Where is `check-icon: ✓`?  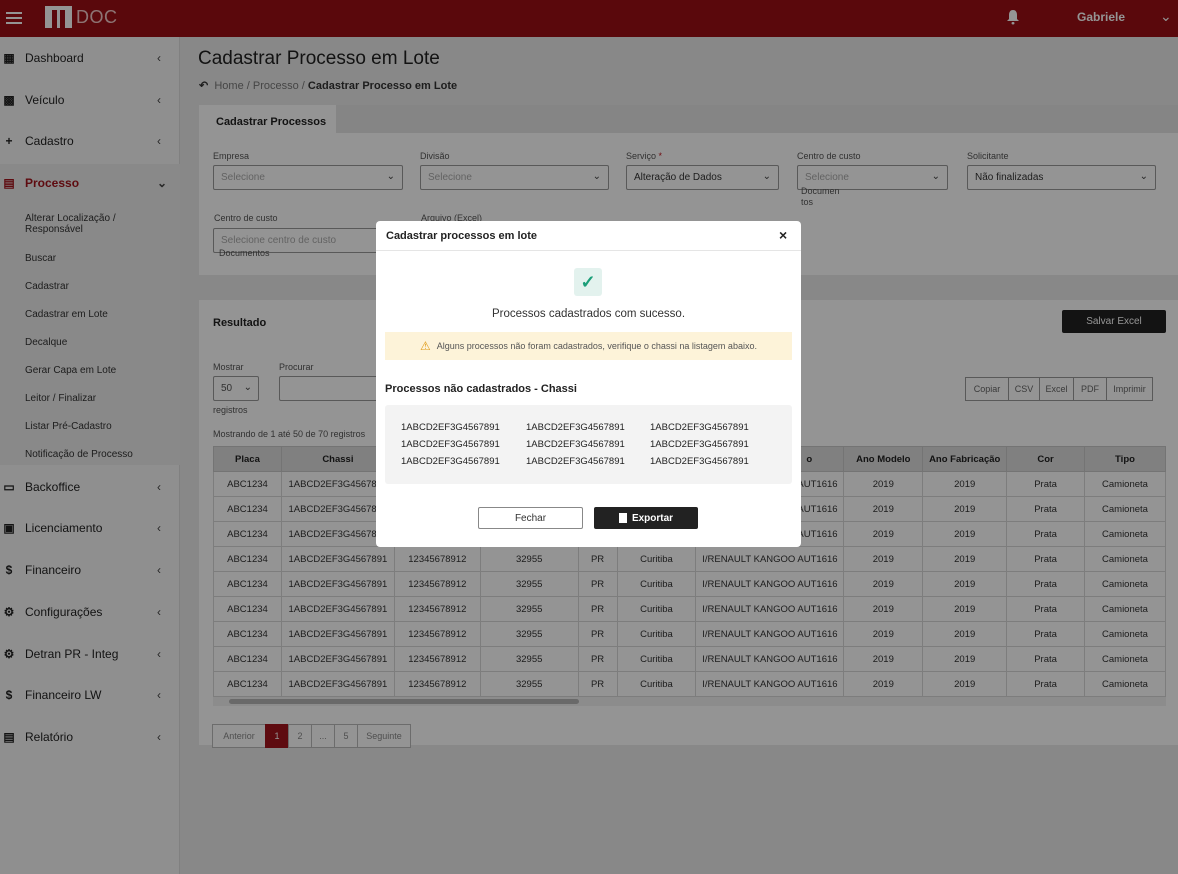 check-icon: ✓ is located at coordinates (588, 282).